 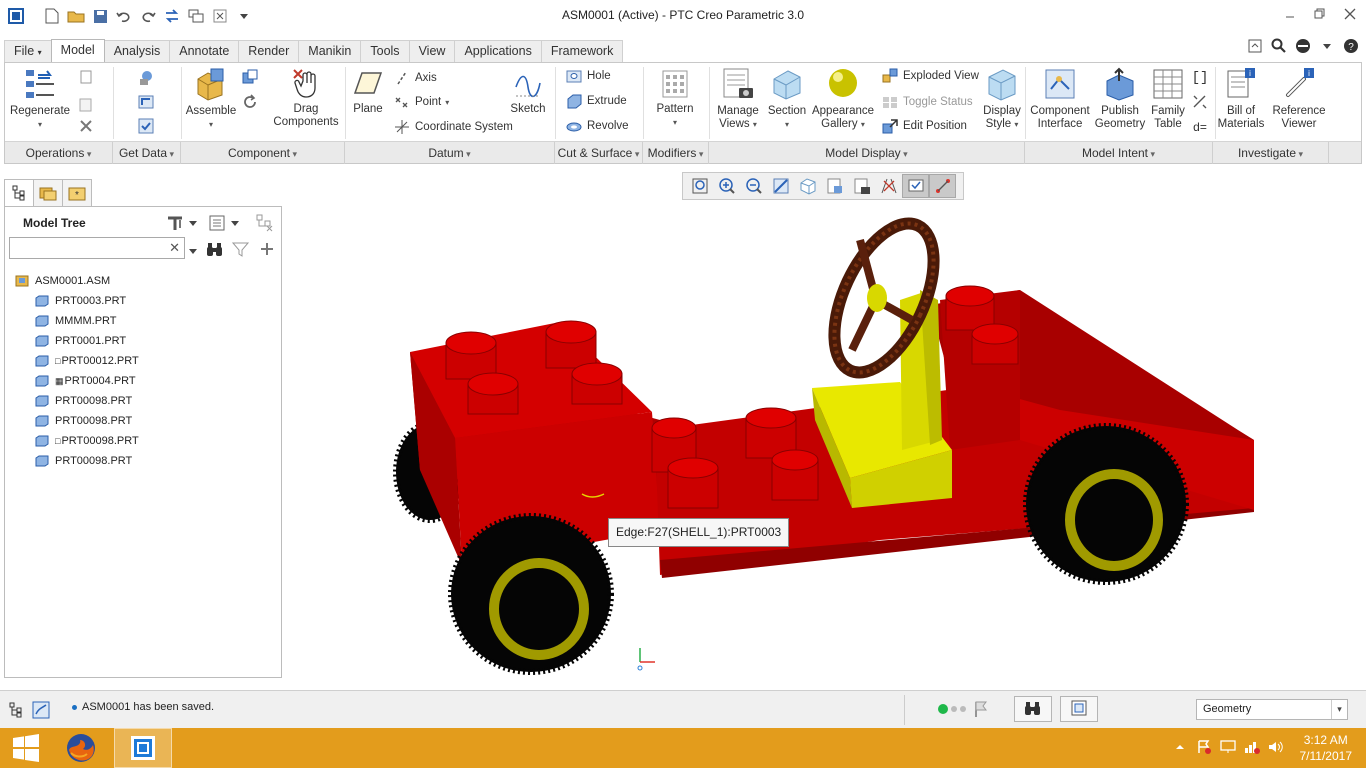 I want to click on tree-item: ▦ PRT0004.PRT, so click(x=77, y=381).